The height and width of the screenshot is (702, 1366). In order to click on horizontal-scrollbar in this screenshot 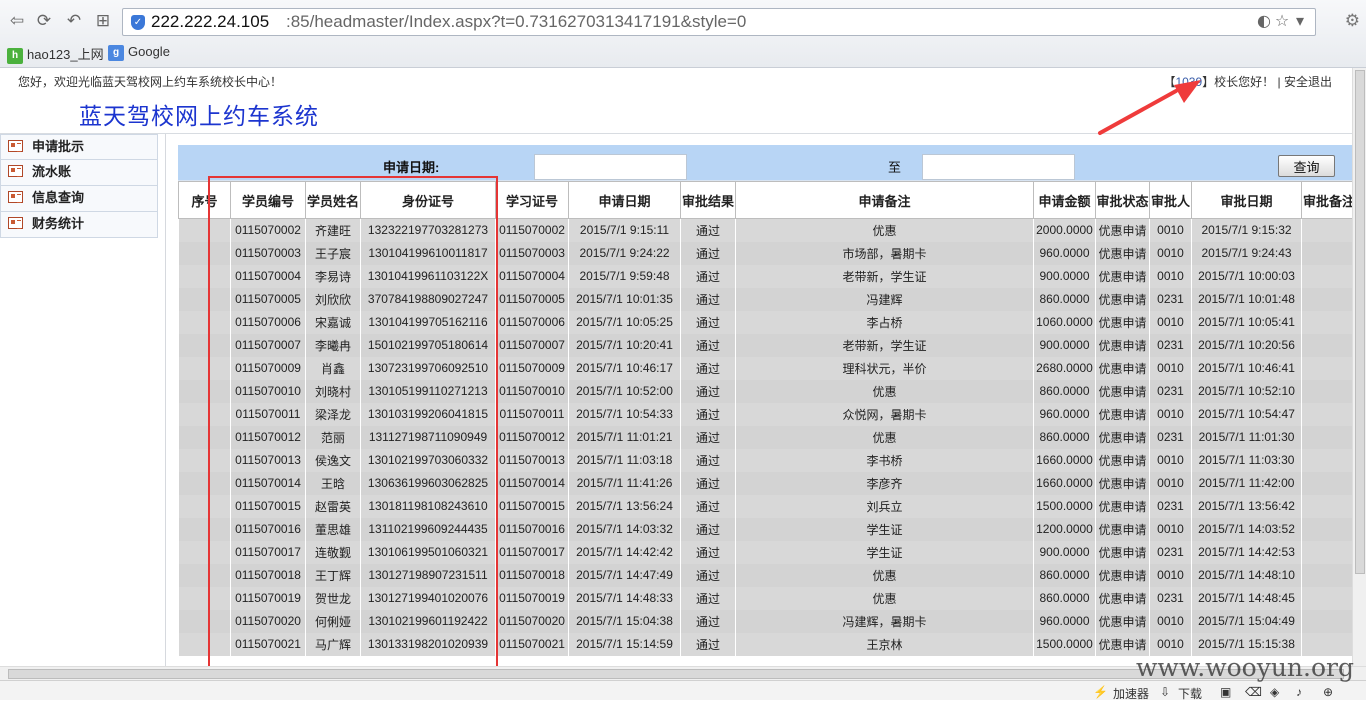, I will do `click(683, 673)`.